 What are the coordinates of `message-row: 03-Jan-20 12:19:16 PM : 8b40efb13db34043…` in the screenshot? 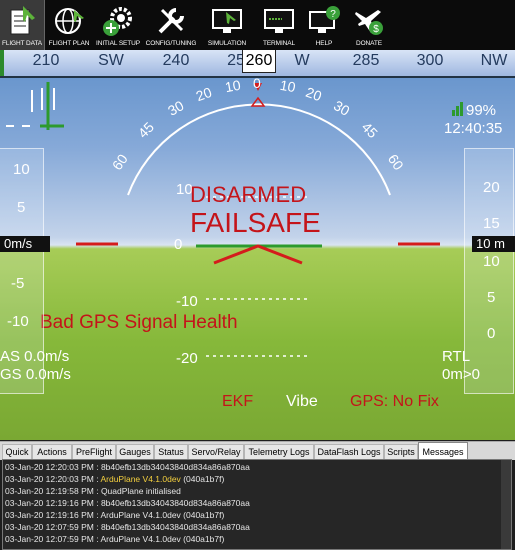 It's located at (127, 503).